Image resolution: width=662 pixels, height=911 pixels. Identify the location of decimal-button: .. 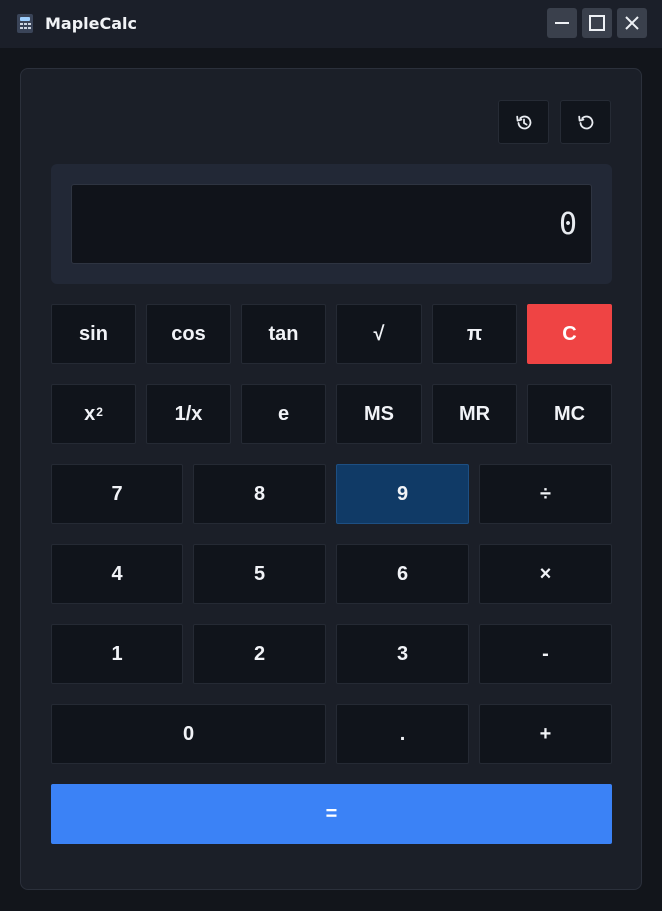
(402, 734).